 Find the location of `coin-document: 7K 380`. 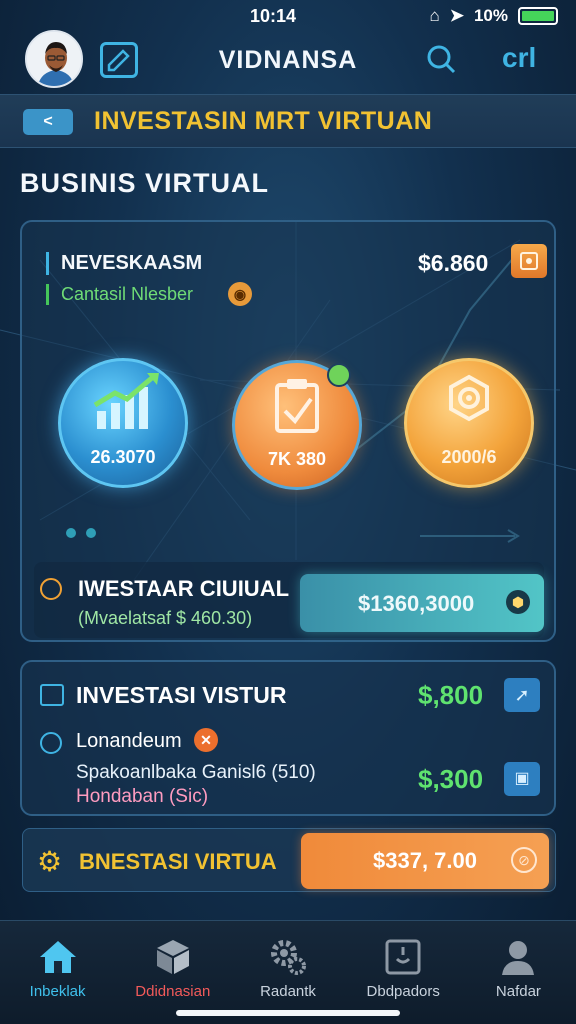

coin-document: 7K 380 is located at coordinates (297, 425).